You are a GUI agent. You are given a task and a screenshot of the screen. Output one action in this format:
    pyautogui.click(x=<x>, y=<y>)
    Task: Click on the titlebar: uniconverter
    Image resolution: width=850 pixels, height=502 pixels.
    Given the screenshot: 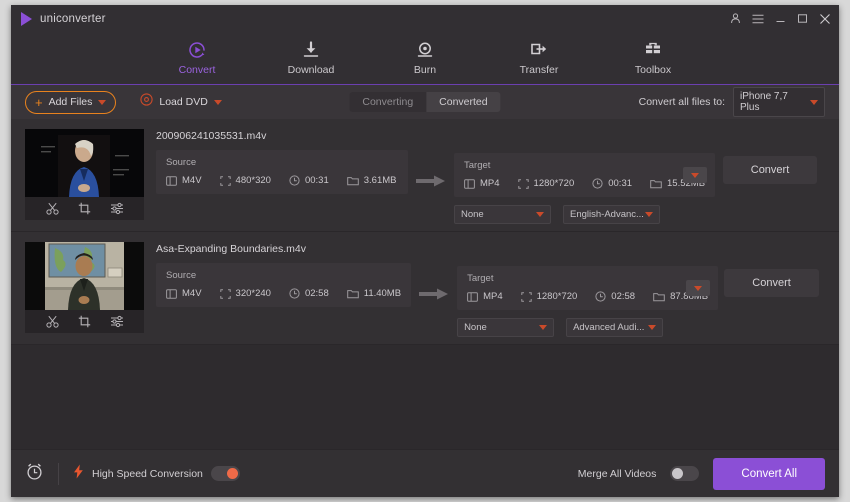 What is the action you would take?
    pyautogui.click(x=425, y=18)
    